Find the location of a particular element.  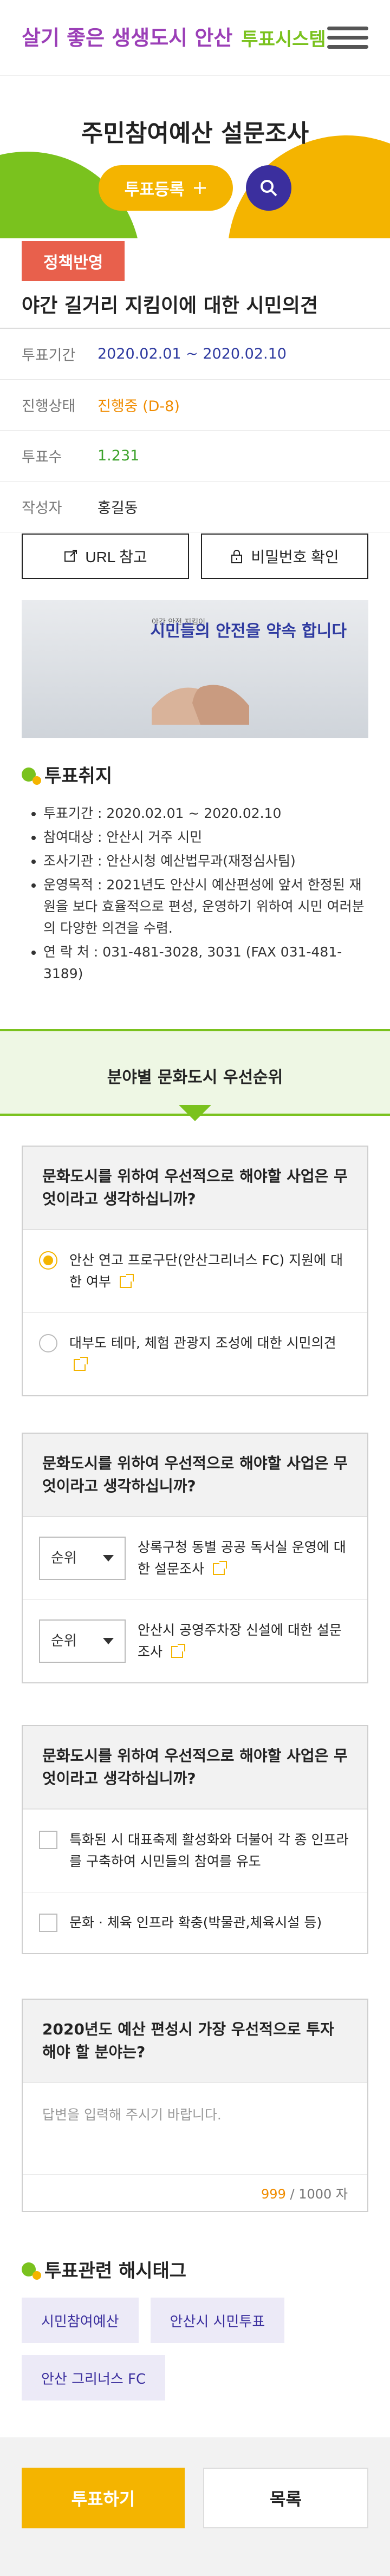

char-counter: 999 / 1000 자 is located at coordinates (304, 2194).